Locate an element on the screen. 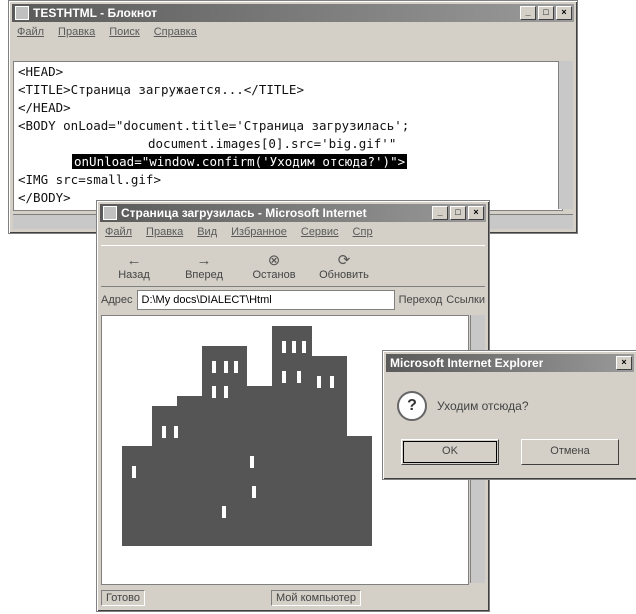 This screenshot has width=636, height=614. back-label: Назад is located at coordinates (134, 275).